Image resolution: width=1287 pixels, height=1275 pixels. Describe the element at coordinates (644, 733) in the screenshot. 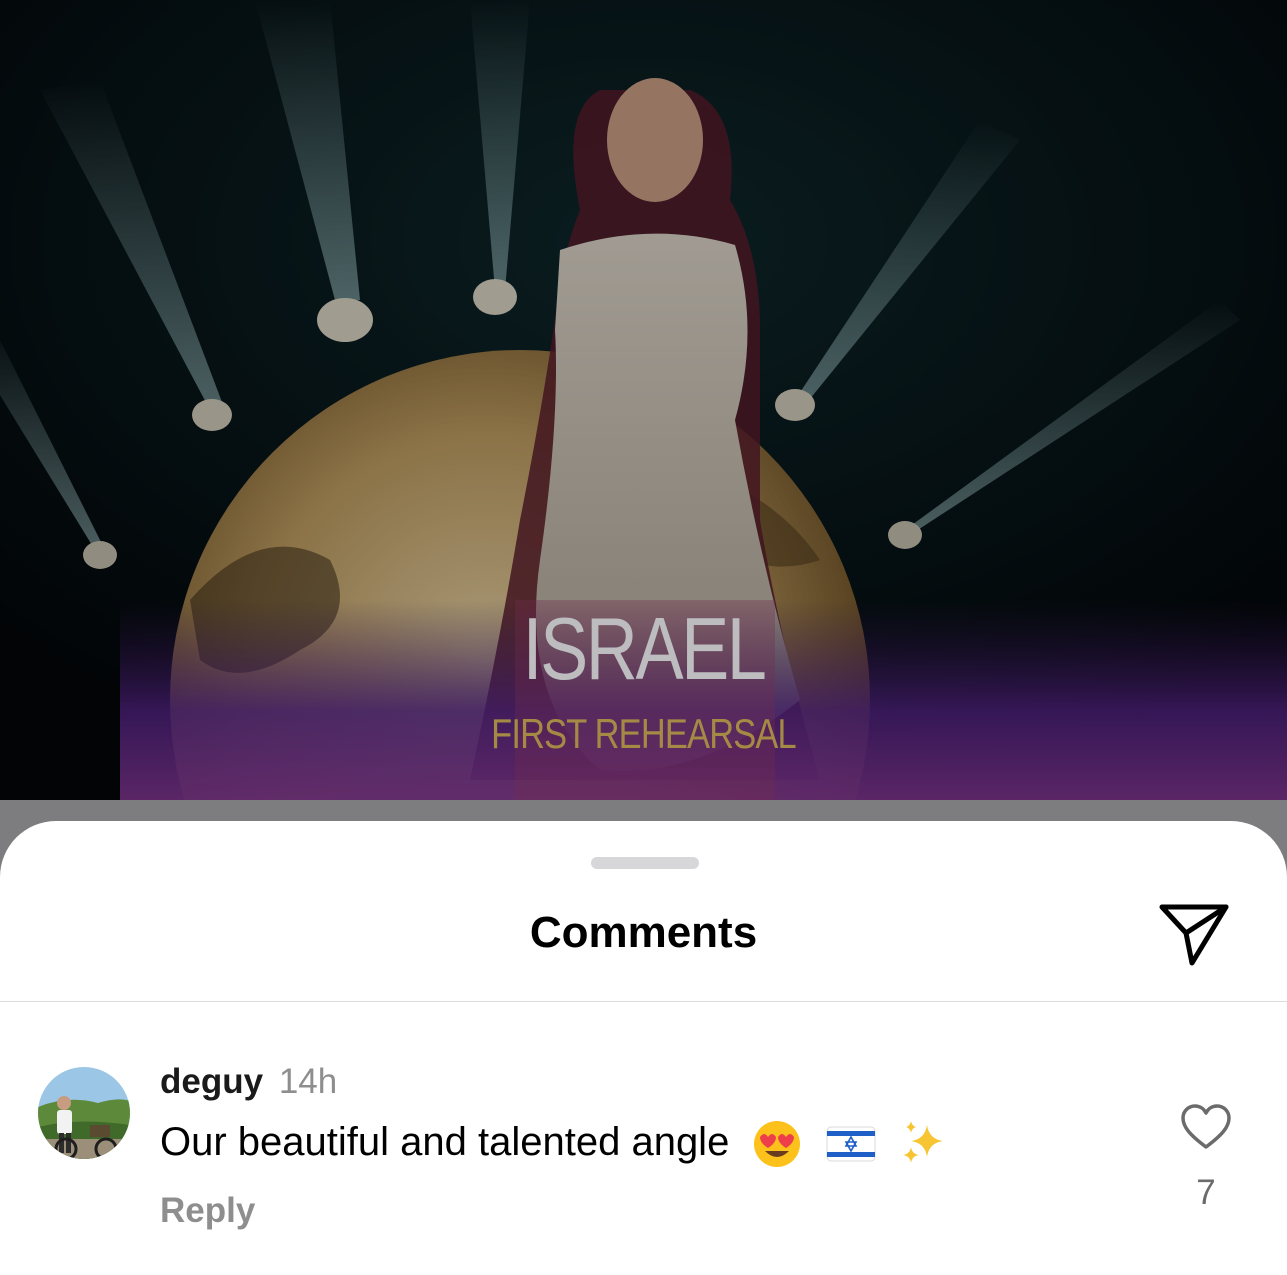

I see `post-overlay-subtitle: FIRST REHEARSAL` at that location.